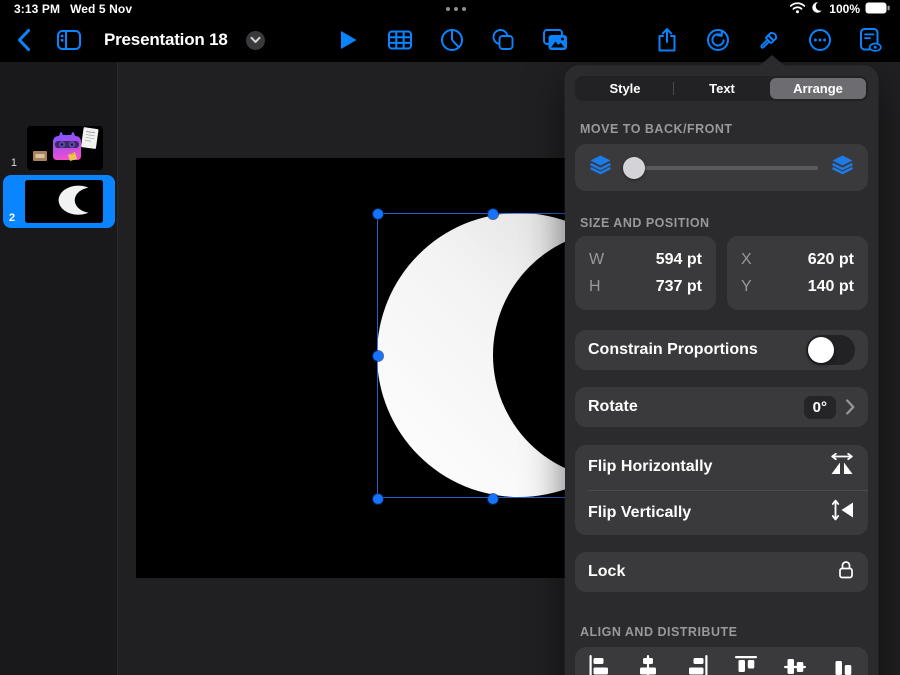 Image resolution: width=900 pixels, height=675 pixels. What do you see at coordinates (456, 9) in the screenshot?
I see `multitasking-dots-icon` at bounding box center [456, 9].